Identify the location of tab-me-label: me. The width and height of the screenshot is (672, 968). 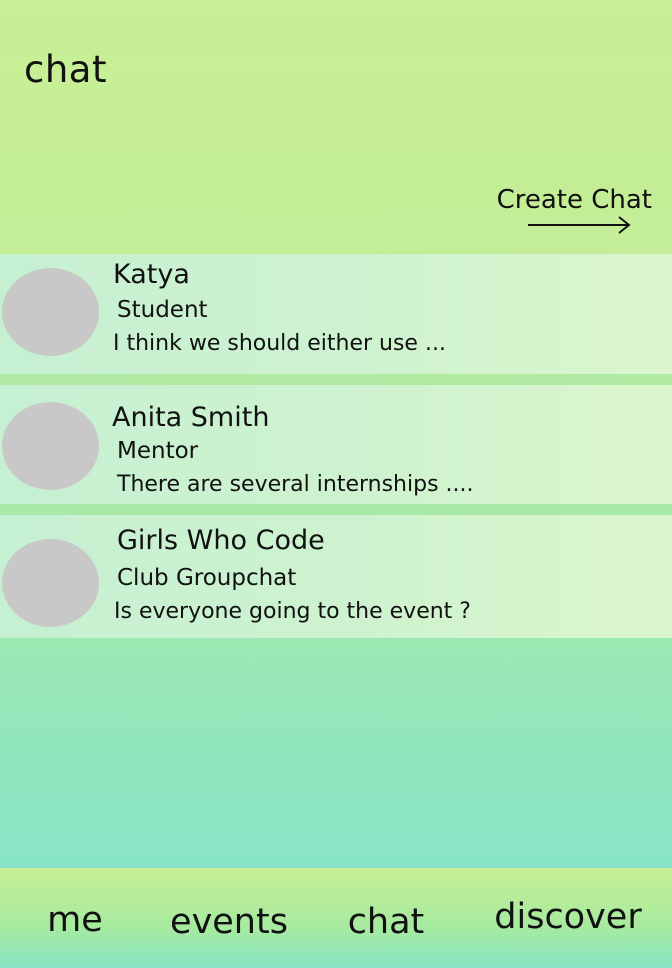
(75, 920).